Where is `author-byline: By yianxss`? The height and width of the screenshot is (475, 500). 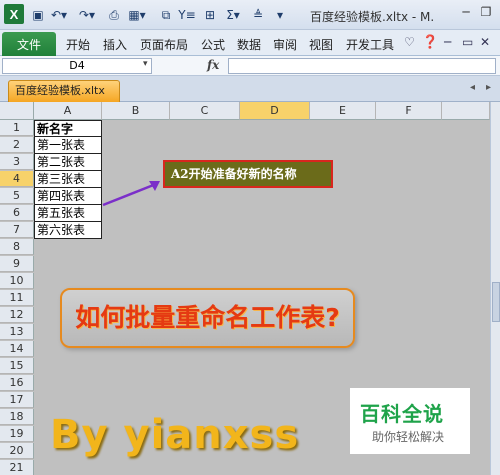 author-byline: By yianxss is located at coordinates (175, 435).